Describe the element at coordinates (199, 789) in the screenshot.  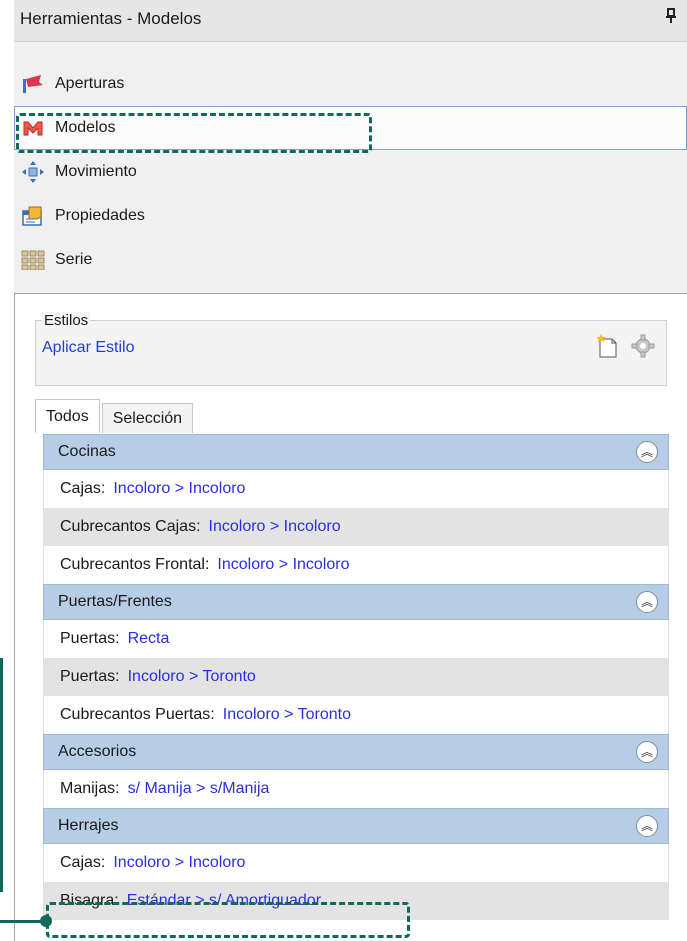
I see `item-value-link: s/ Manija > s/Manija` at that location.